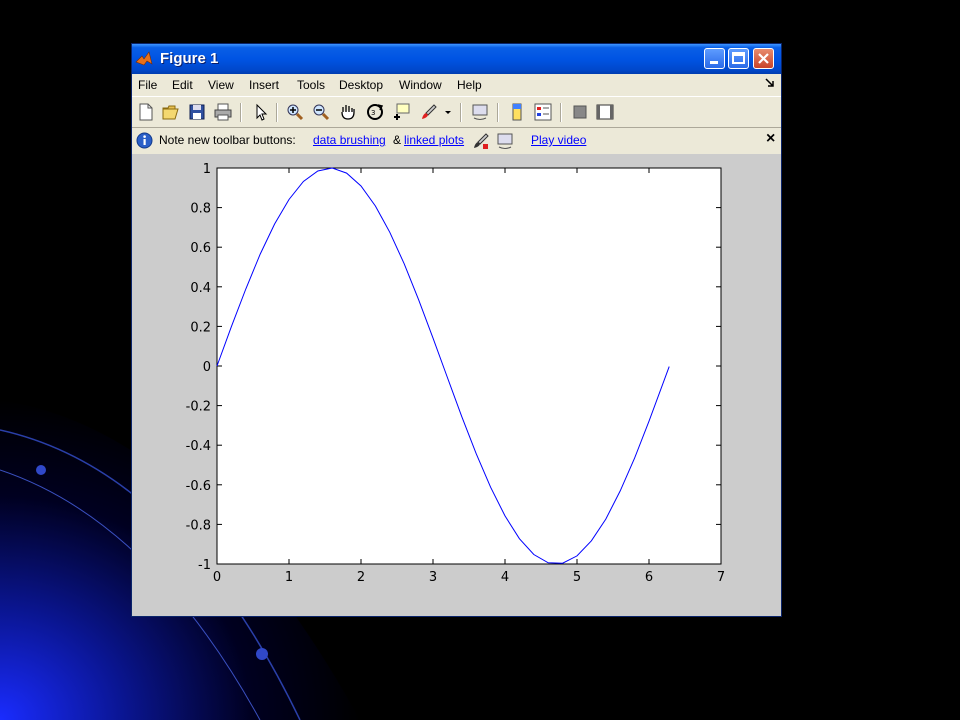  Describe the element at coordinates (649, 577) in the screenshot. I see `x-tick-label: 6` at that location.